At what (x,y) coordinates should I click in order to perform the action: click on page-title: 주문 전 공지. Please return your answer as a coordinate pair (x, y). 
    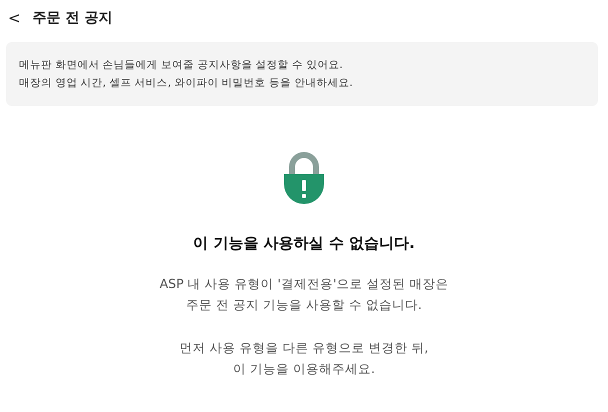
    Looking at the image, I should click on (72, 18).